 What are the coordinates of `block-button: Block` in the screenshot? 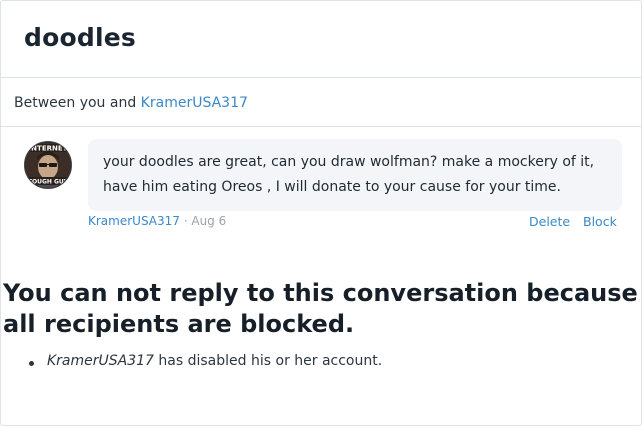 It's located at (600, 221).